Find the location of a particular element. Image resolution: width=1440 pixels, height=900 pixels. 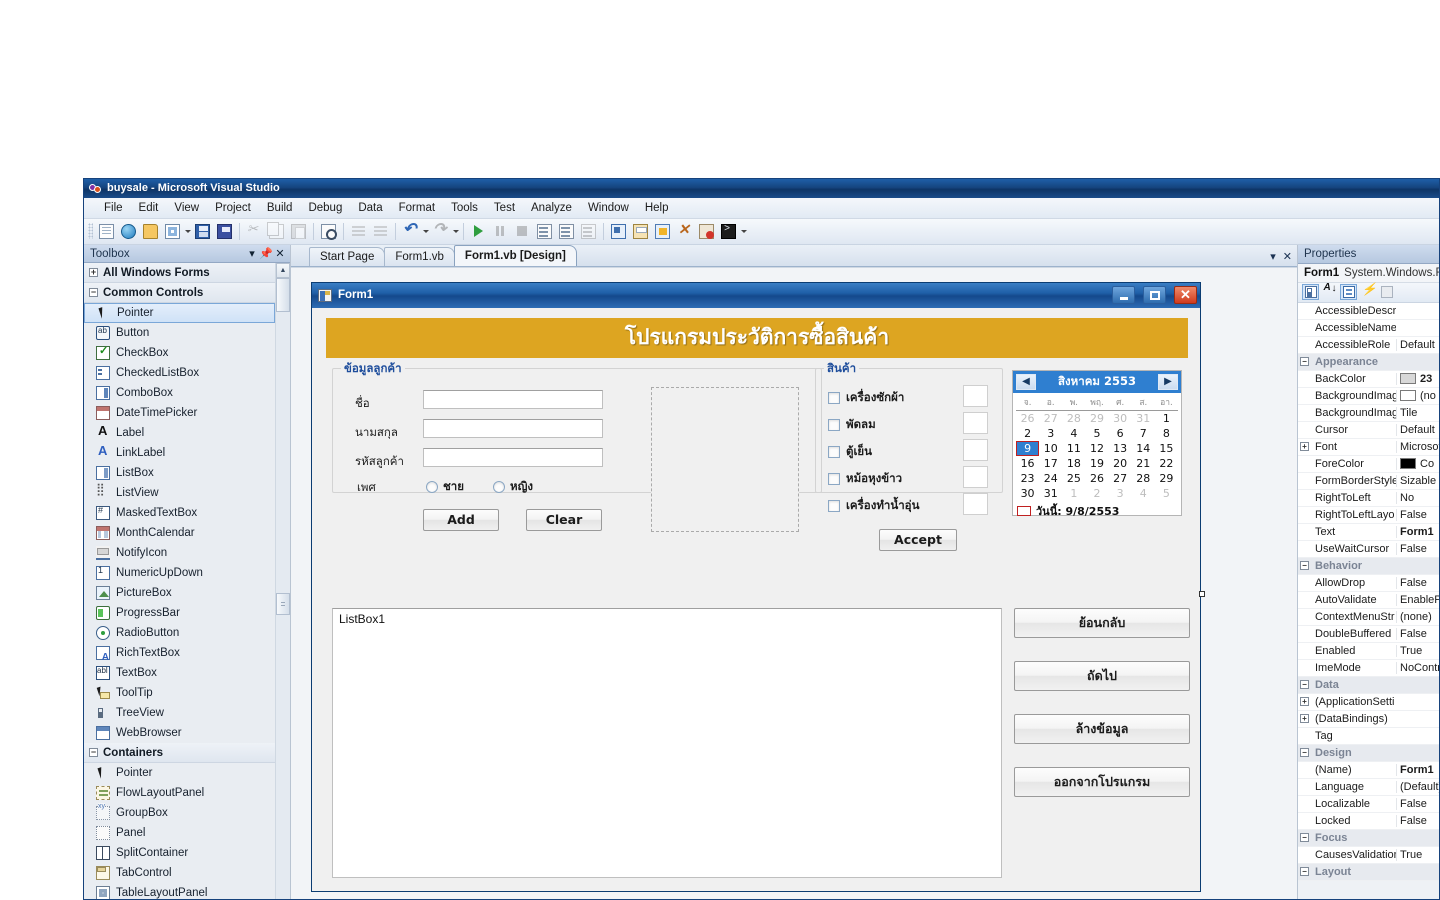

toolbox-item-textbox: TextBox is located at coordinates (179, 673).